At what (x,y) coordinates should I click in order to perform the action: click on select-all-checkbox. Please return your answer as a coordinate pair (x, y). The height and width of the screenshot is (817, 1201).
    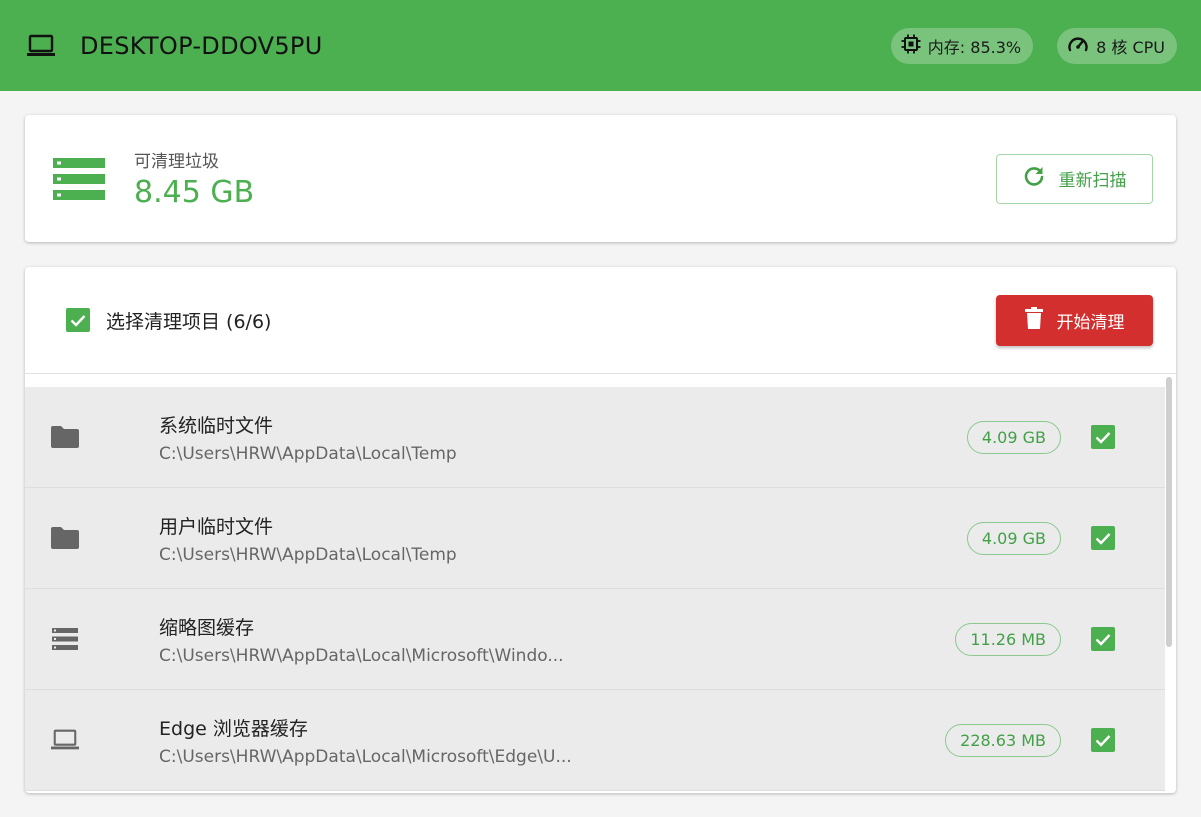
    Looking at the image, I should click on (78, 320).